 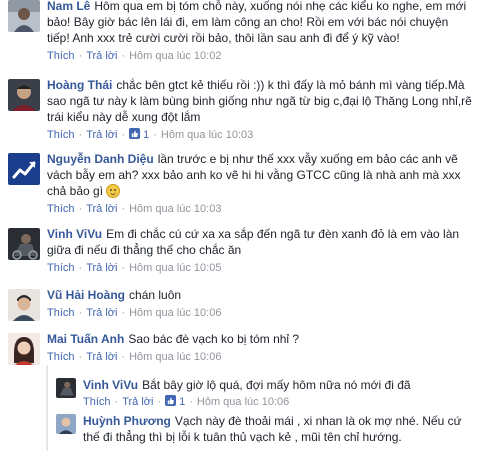 I want to click on commenter-name: Nam Lê, so click(x=68, y=6).